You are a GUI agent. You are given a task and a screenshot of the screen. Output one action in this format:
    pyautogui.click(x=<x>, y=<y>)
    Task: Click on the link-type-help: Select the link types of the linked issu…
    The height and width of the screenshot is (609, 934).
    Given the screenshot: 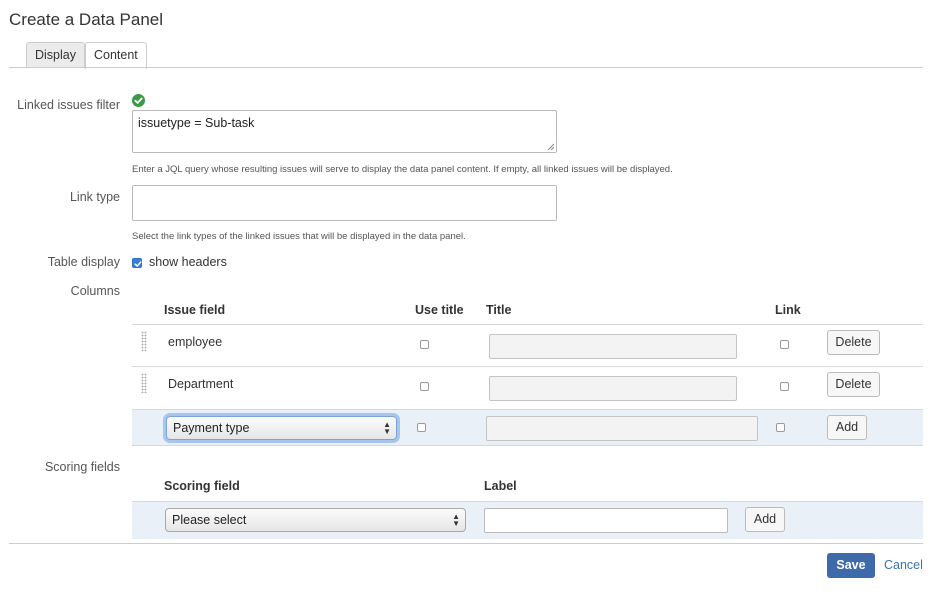 What is the action you would take?
    pyautogui.click(x=299, y=236)
    